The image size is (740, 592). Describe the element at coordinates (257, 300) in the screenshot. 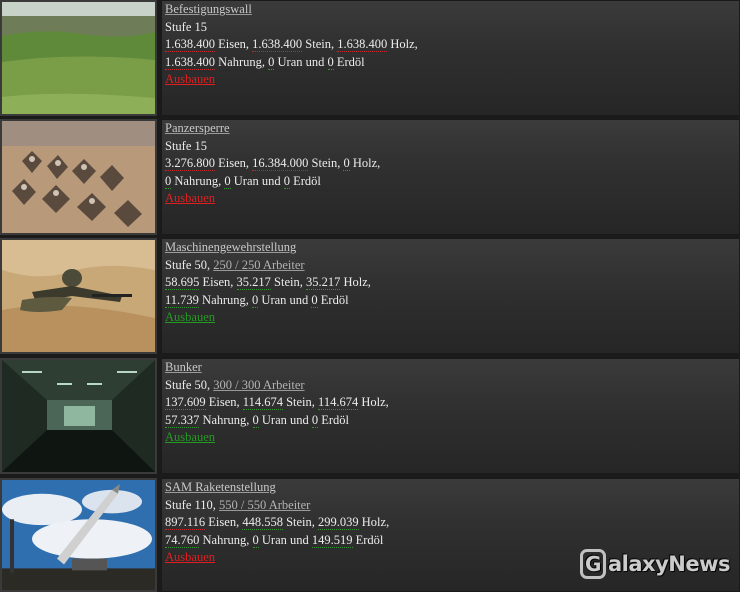

I see `resource-line-2: 11.739 Nahrung, 0 Uran und 0 Erdöl` at that location.